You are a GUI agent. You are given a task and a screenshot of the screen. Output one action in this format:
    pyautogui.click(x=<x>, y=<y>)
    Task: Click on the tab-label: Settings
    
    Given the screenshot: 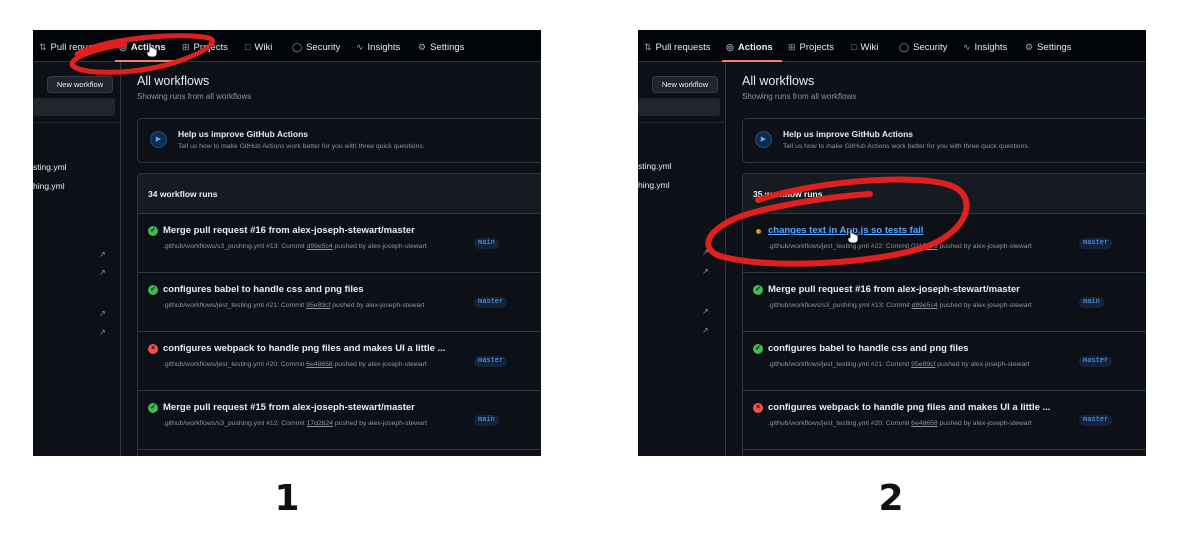 What is the action you would take?
    pyautogui.click(x=447, y=47)
    